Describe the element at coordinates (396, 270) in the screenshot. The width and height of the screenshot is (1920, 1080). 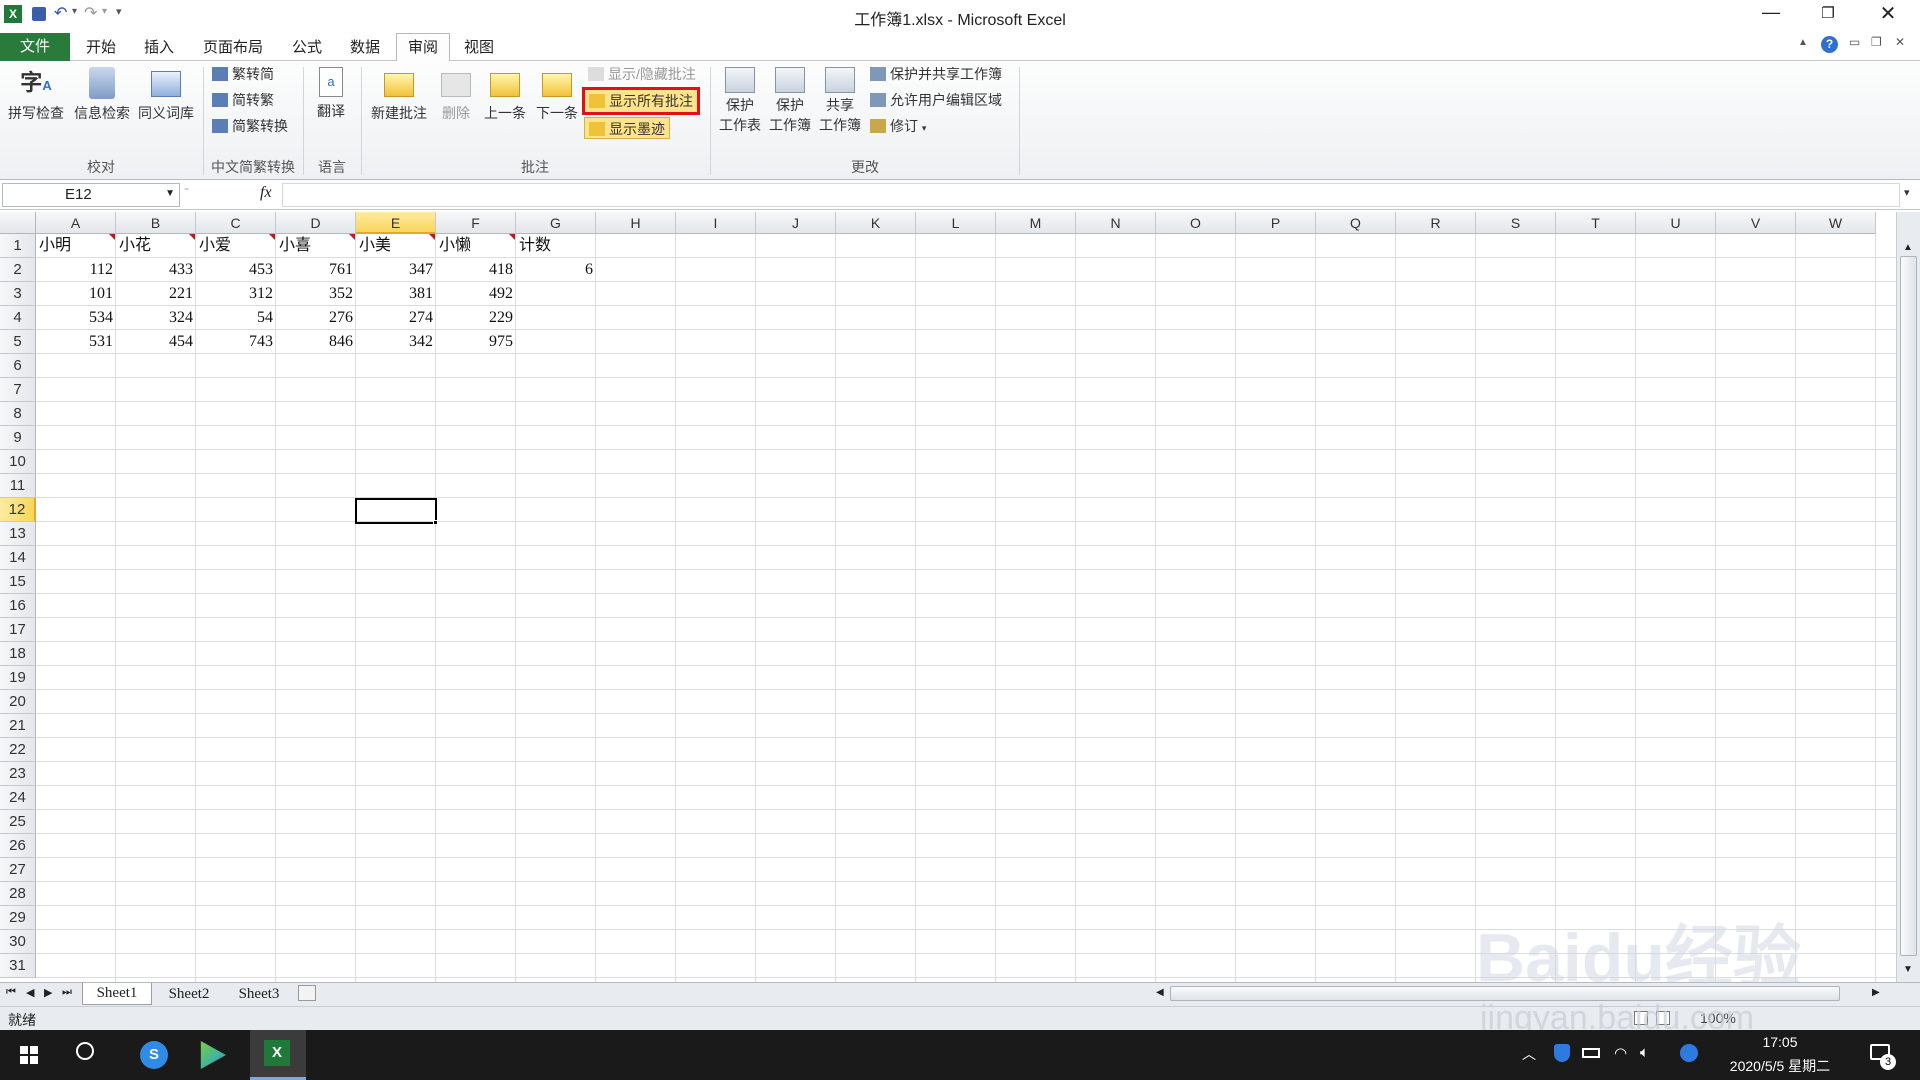
I see `cell-E2: 347` at that location.